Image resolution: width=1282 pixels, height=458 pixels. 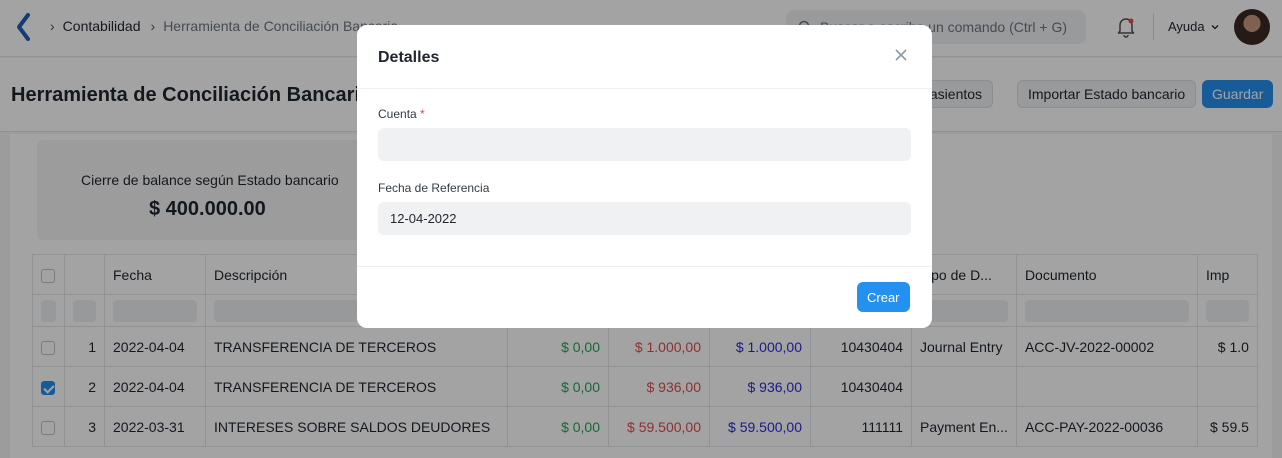 What do you see at coordinates (883, 297) in the screenshot?
I see `create-button: Crear` at bounding box center [883, 297].